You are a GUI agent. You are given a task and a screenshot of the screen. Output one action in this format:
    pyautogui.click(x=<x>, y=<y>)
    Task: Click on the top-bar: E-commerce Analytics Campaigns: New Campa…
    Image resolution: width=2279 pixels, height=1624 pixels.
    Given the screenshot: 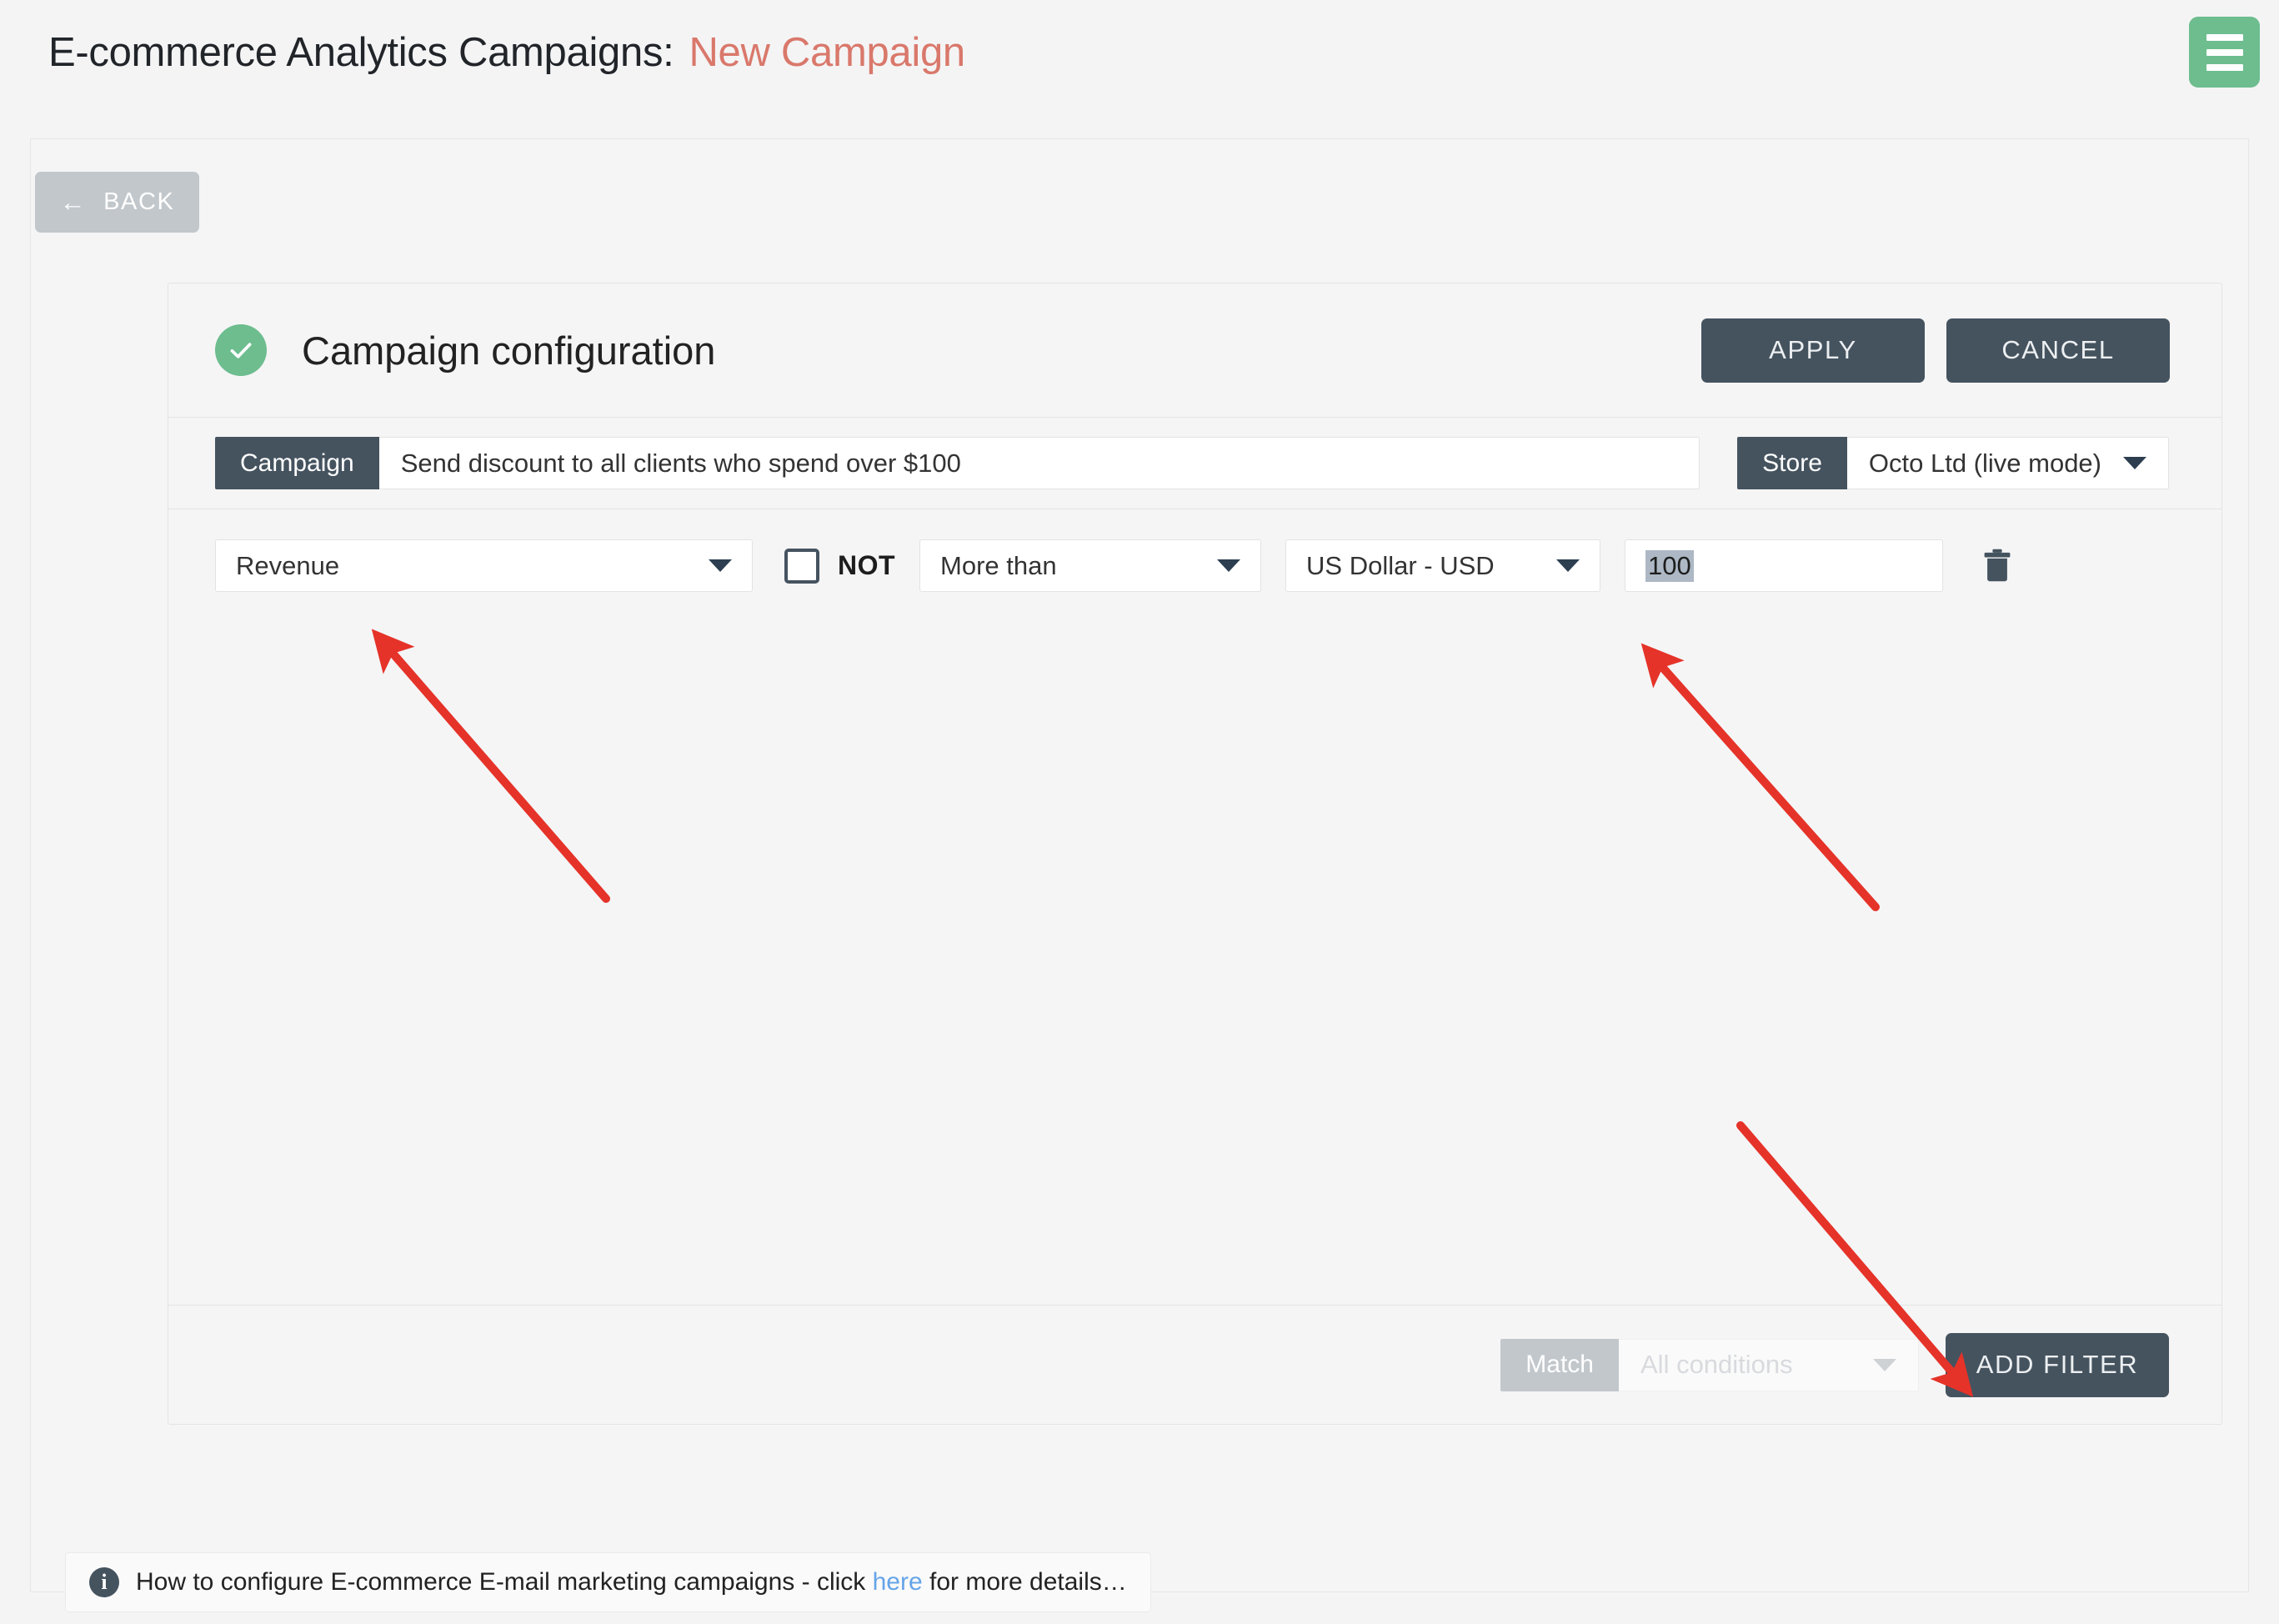 What is the action you would take?
    pyautogui.click(x=1139, y=52)
    